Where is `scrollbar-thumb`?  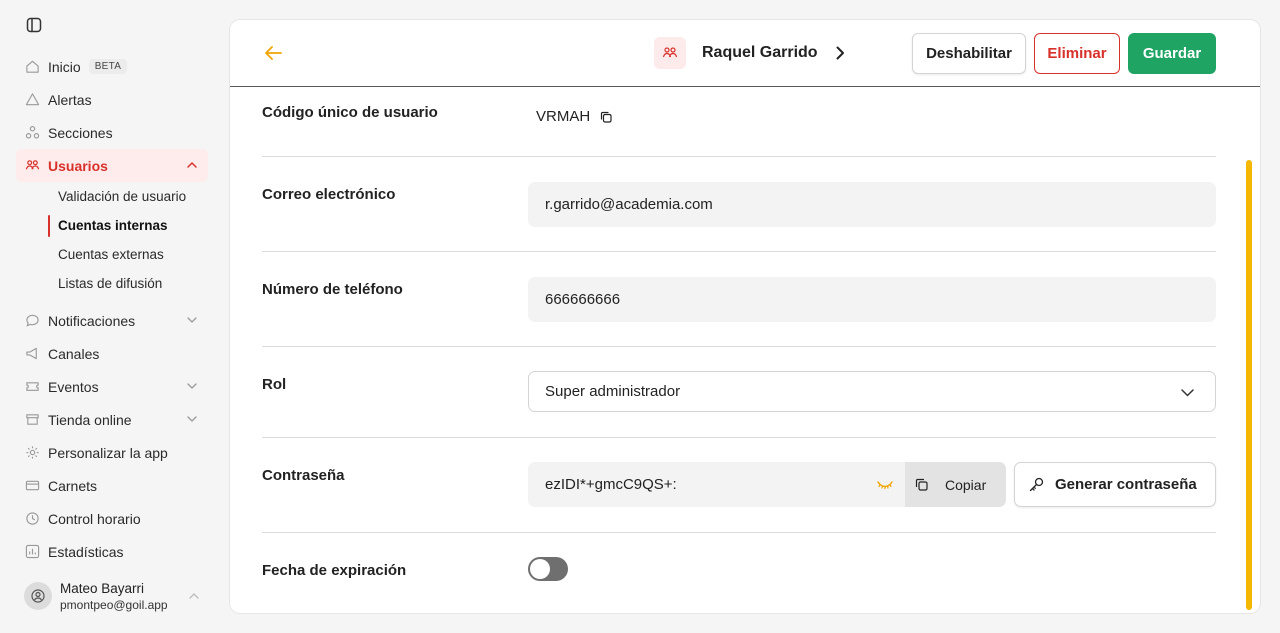
scrollbar-thumb is located at coordinates (1249, 385).